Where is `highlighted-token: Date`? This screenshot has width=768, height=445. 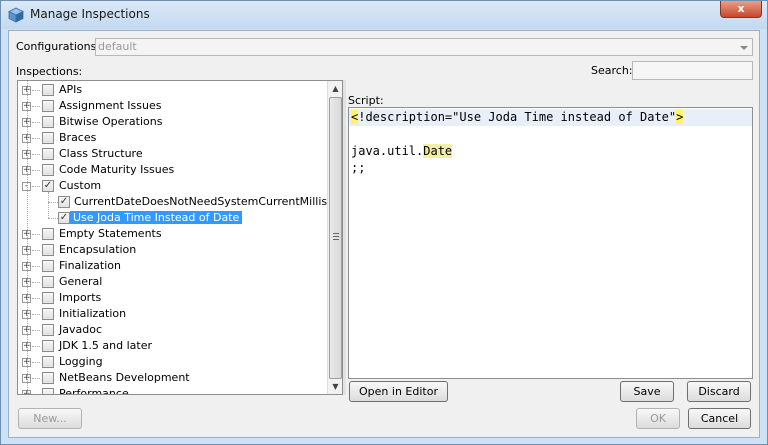 highlighted-token: Date is located at coordinates (438, 151).